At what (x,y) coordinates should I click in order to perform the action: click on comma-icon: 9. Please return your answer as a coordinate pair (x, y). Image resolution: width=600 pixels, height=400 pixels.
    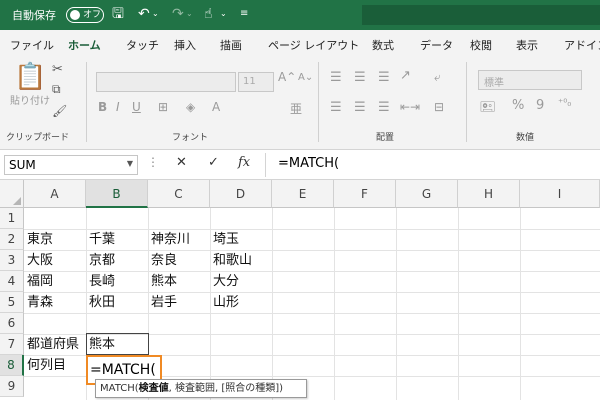
    Looking at the image, I should click on (540, 105).